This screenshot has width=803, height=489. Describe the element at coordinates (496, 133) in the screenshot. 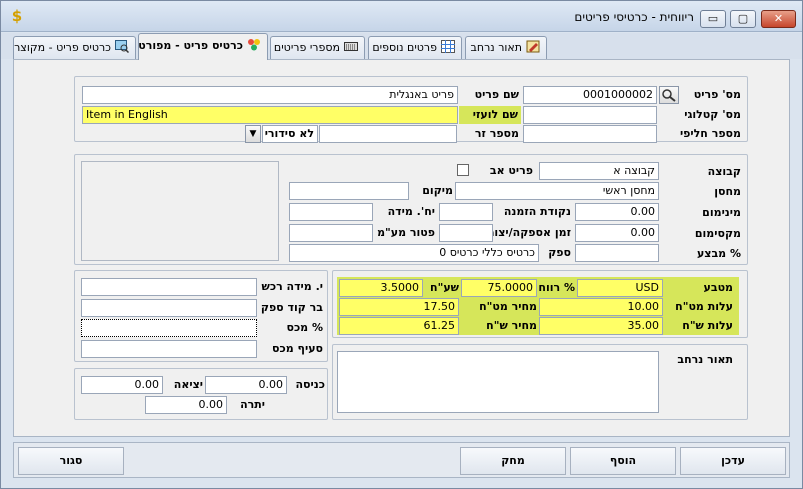

I see `foreign-number-label: מספר זר` at that location.